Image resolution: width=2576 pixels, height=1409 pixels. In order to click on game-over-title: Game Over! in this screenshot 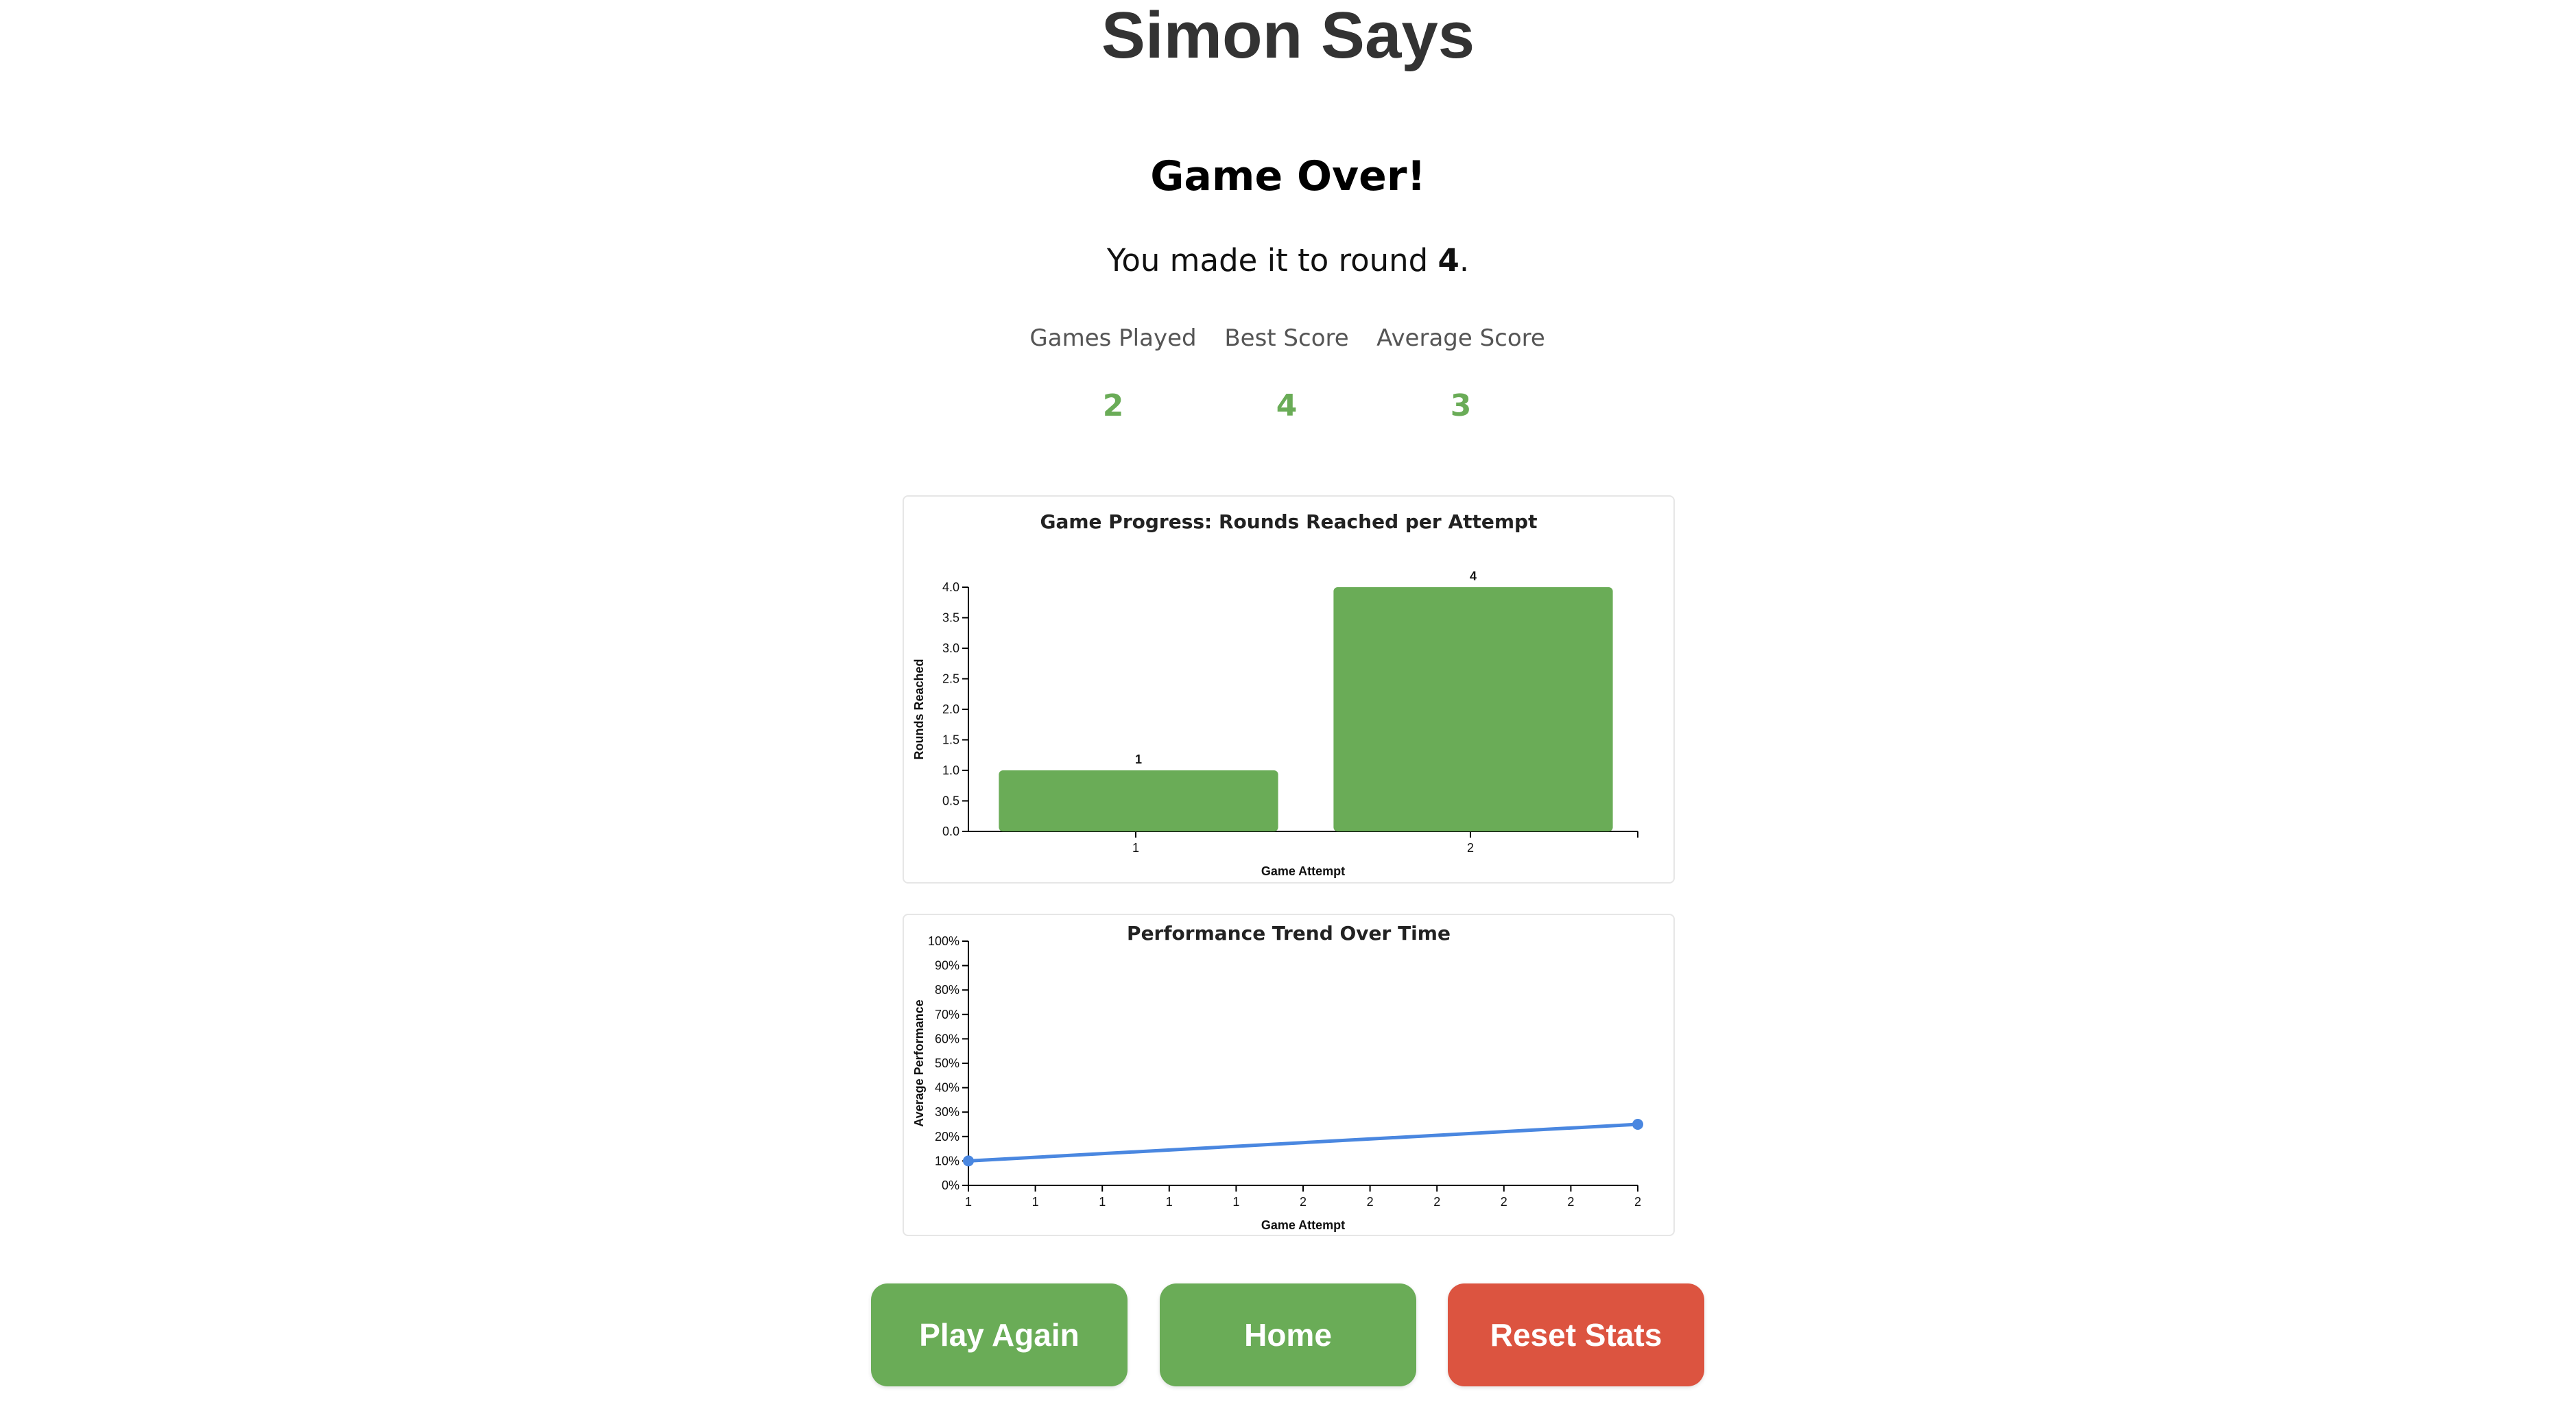, I will do `click(1288, 176)`.